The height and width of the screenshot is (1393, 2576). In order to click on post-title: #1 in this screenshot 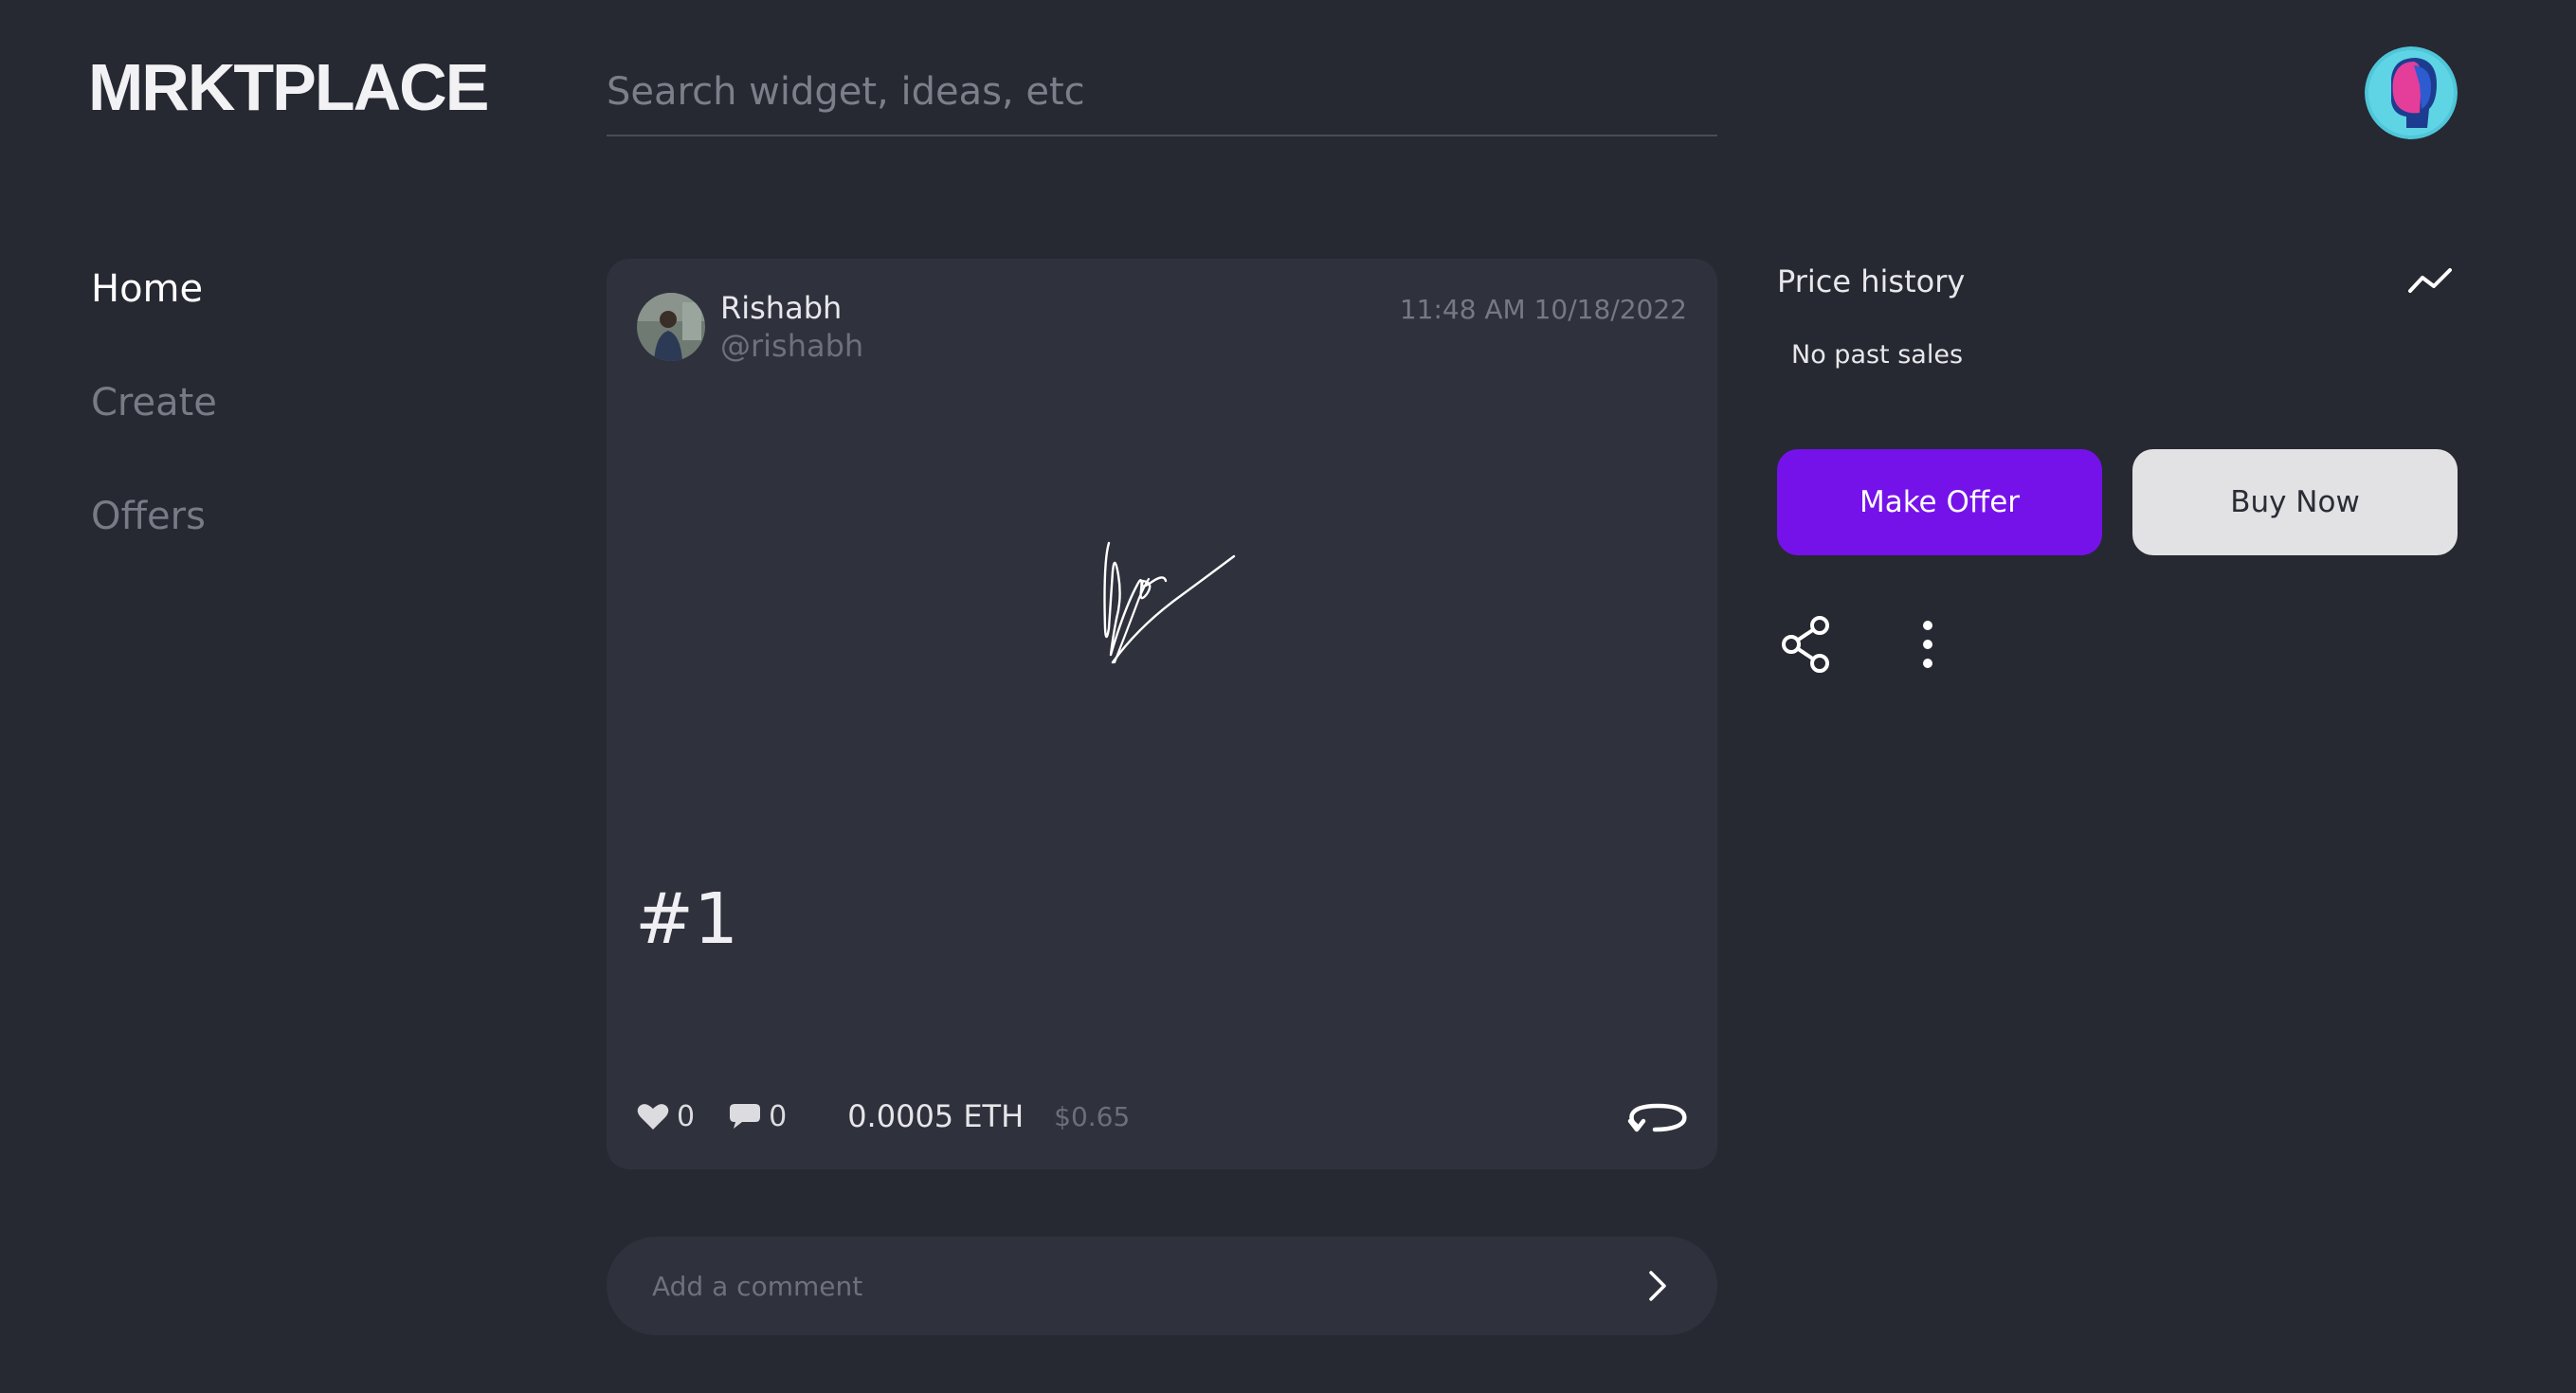, I will do `click(687, 919)`.